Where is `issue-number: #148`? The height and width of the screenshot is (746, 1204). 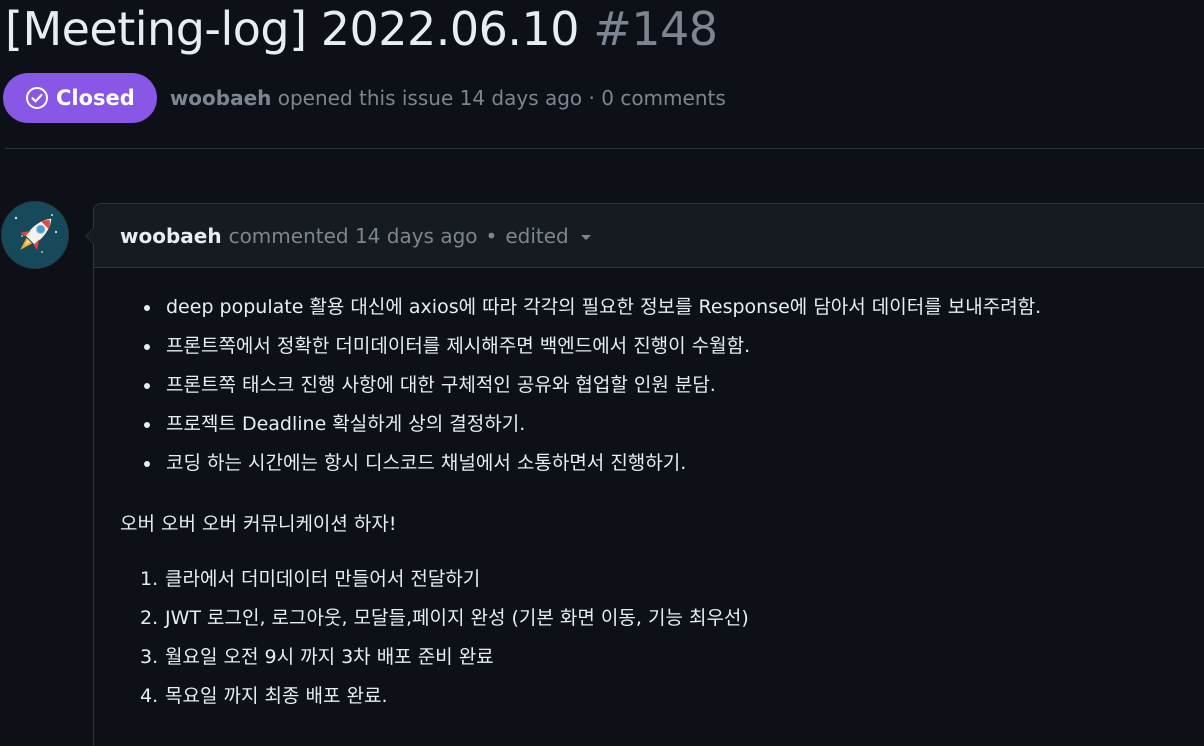 issue-number: #148 is located at coordinates (655, 29).